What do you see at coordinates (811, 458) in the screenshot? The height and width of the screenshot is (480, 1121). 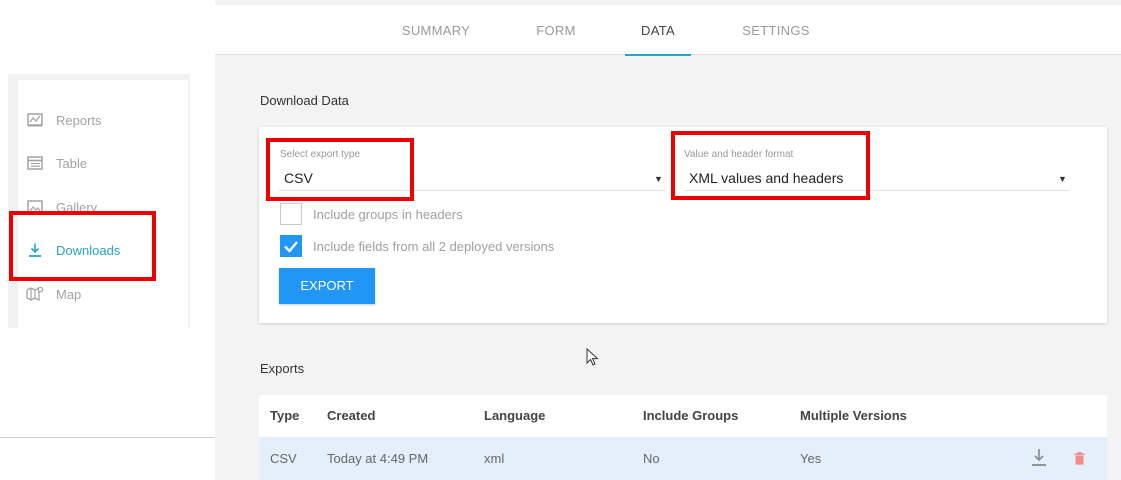 I see `cell-multiple-versions: Yes` at bounding box center [811, 458].